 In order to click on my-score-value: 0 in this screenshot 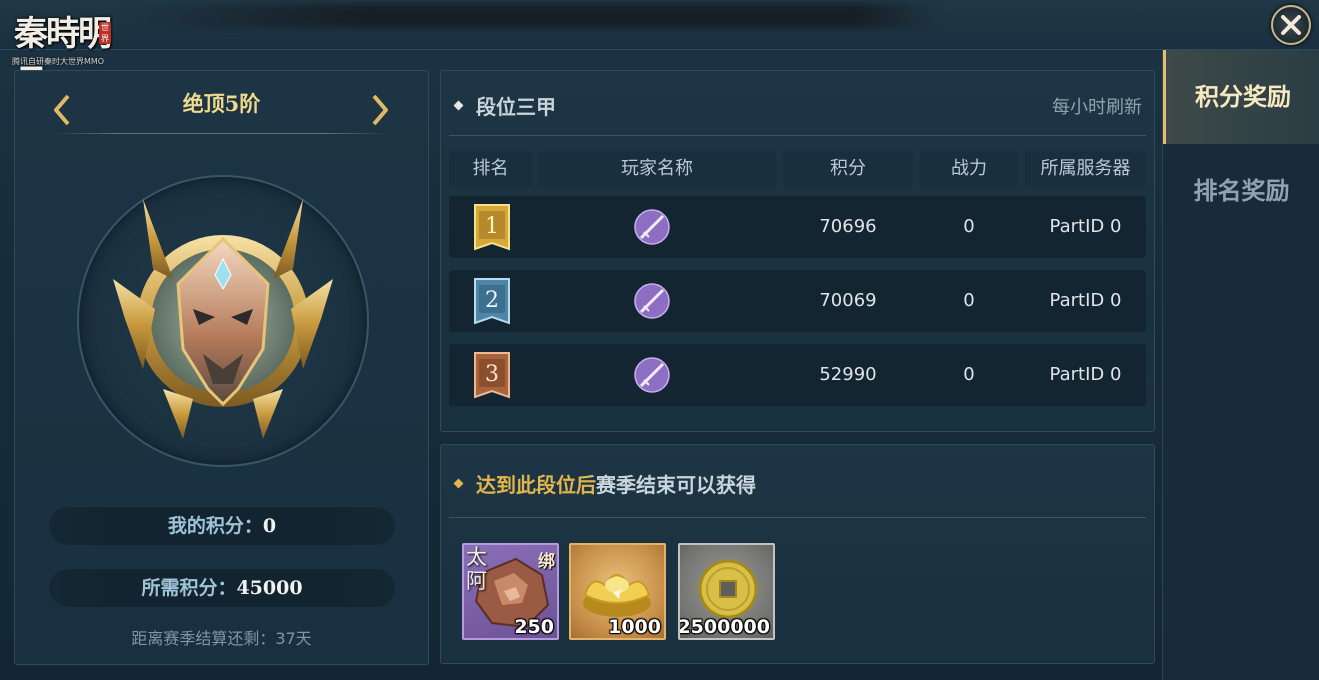, I will do `click(269, 526)`.